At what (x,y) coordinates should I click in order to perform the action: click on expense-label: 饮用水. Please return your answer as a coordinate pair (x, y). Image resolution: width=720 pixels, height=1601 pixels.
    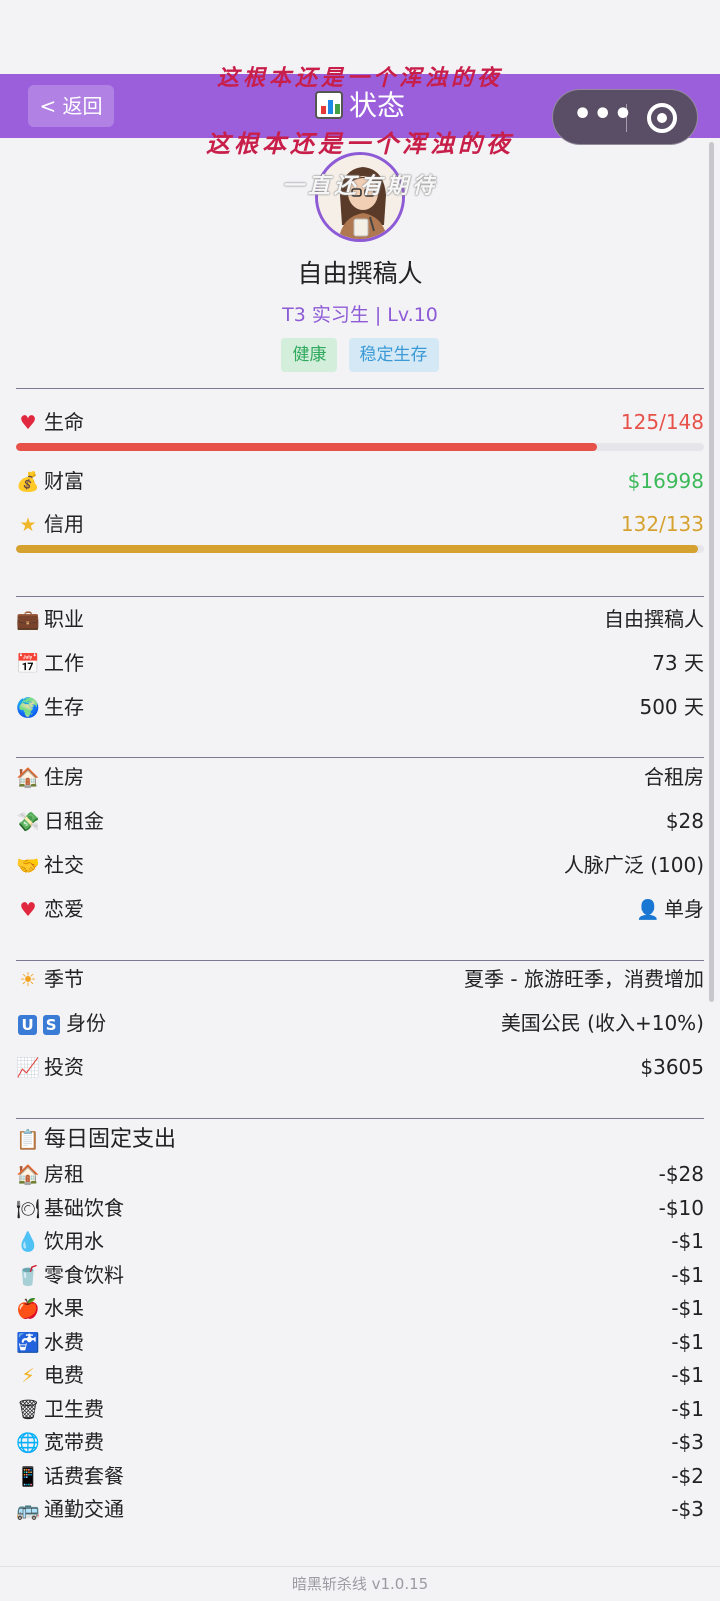
    Looking at the image, I should click on (74, 1241).